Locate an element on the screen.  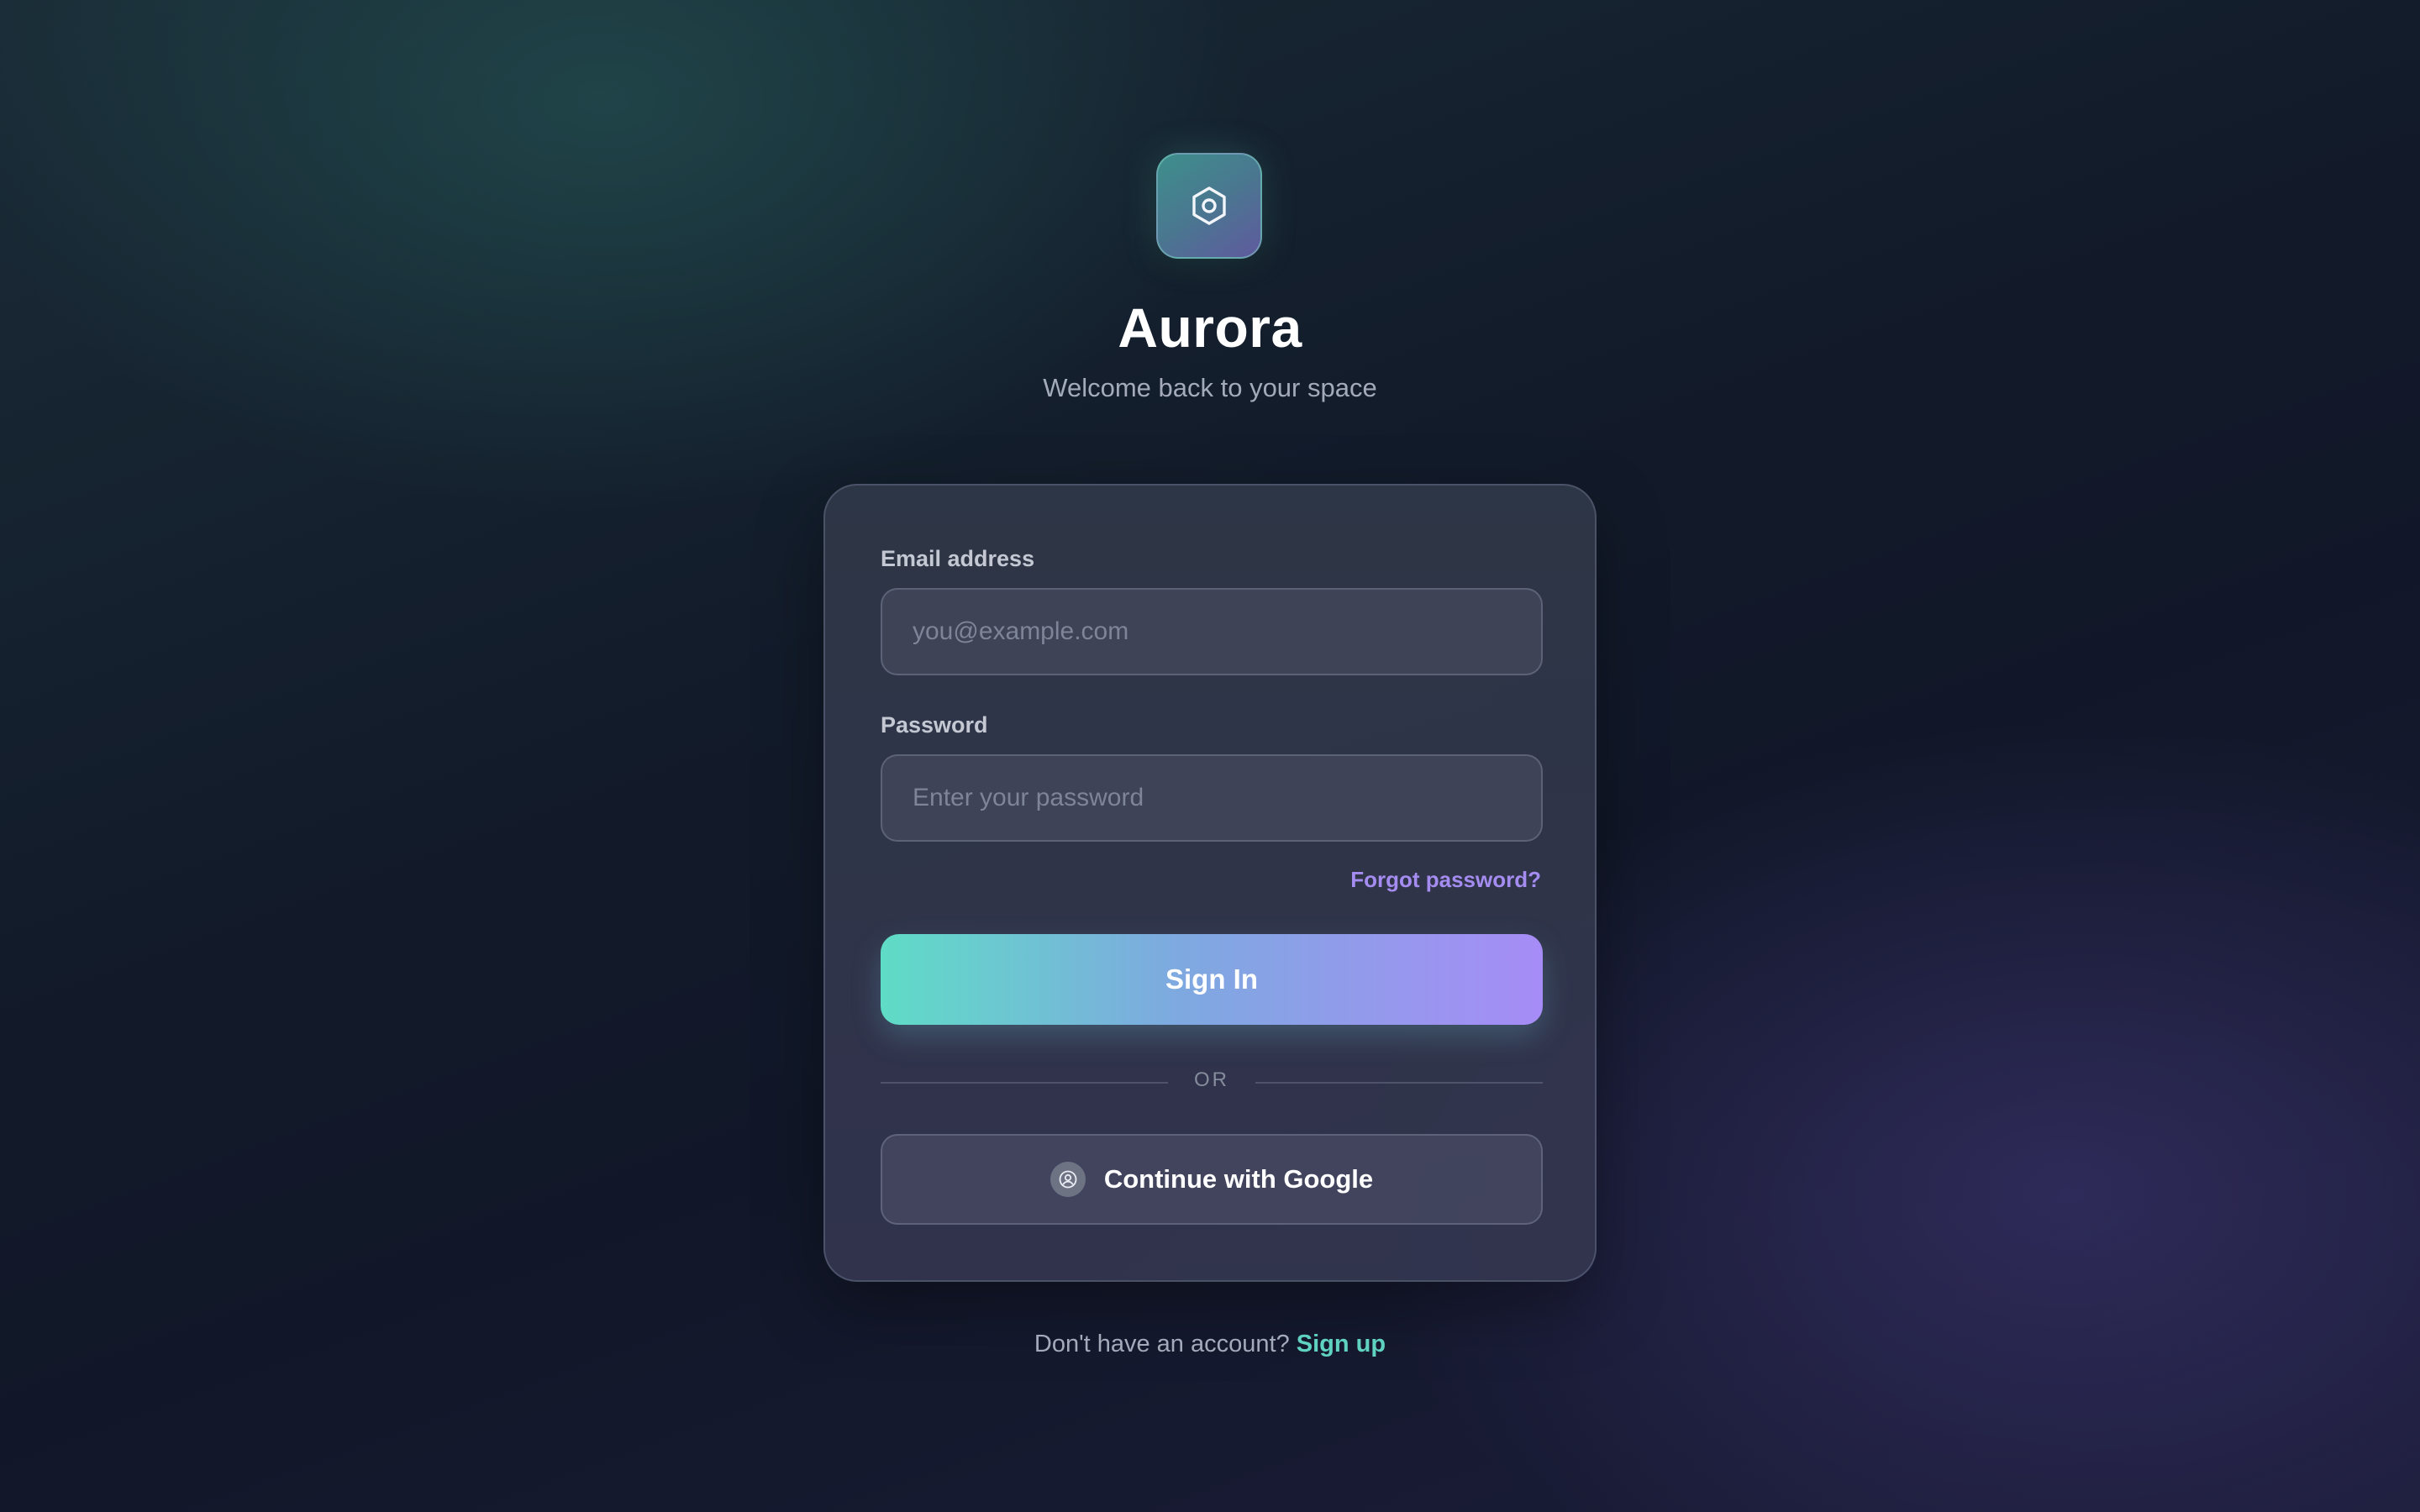
divider-or-text: OR is located at coordinates (1211, 1079).